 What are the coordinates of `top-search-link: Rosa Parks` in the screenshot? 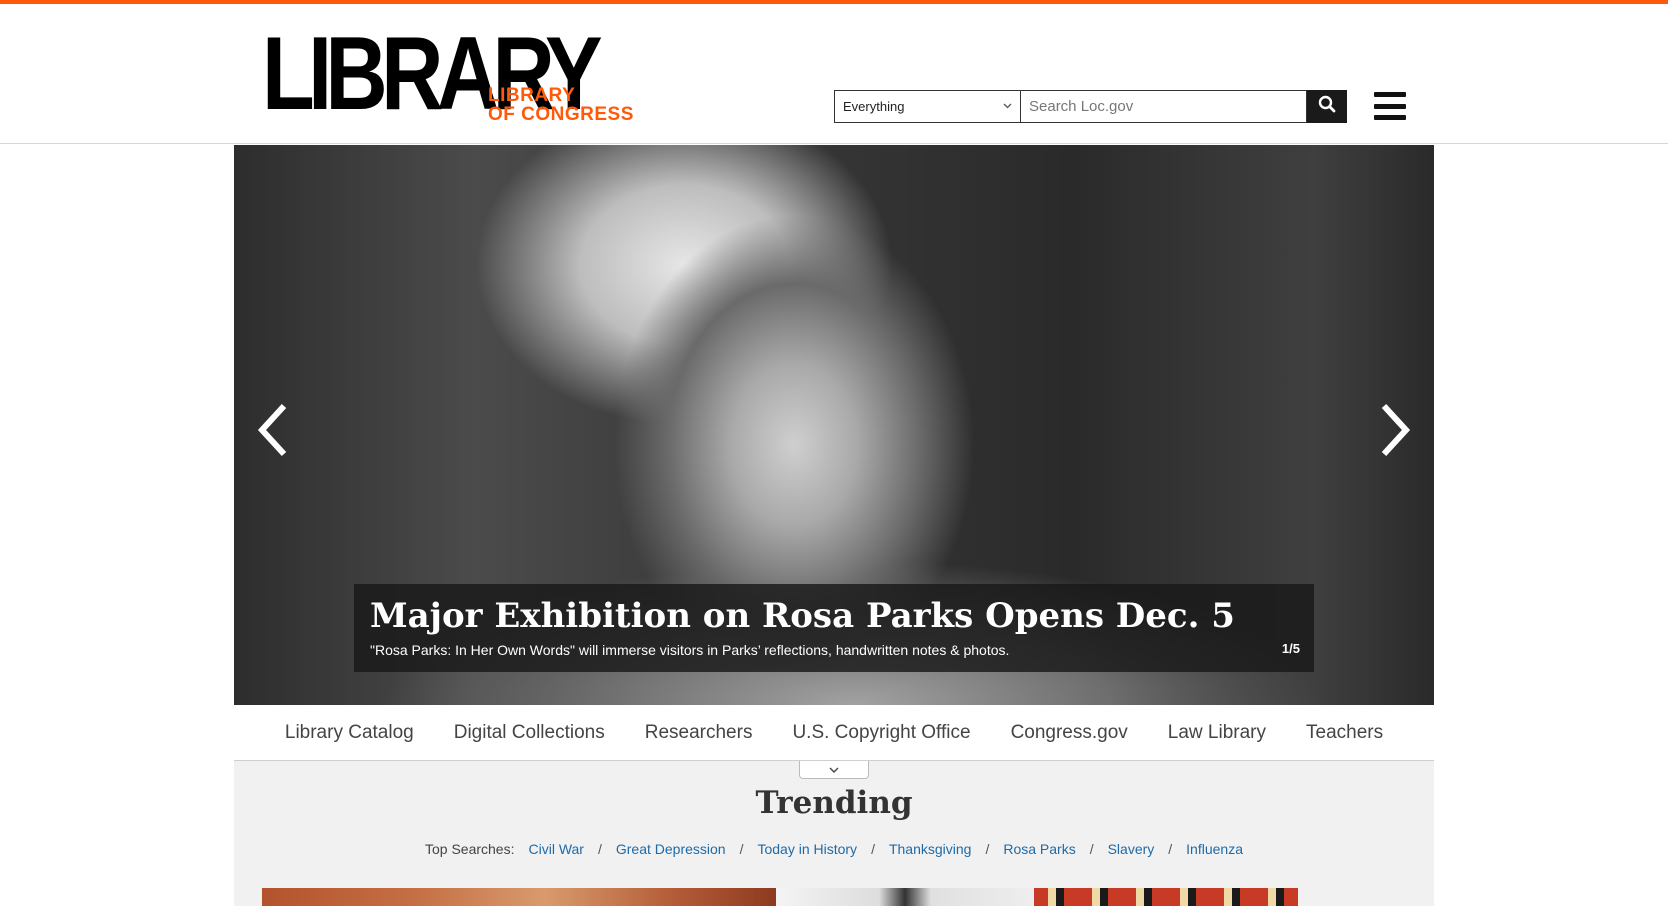 It's located at (1039, 849).